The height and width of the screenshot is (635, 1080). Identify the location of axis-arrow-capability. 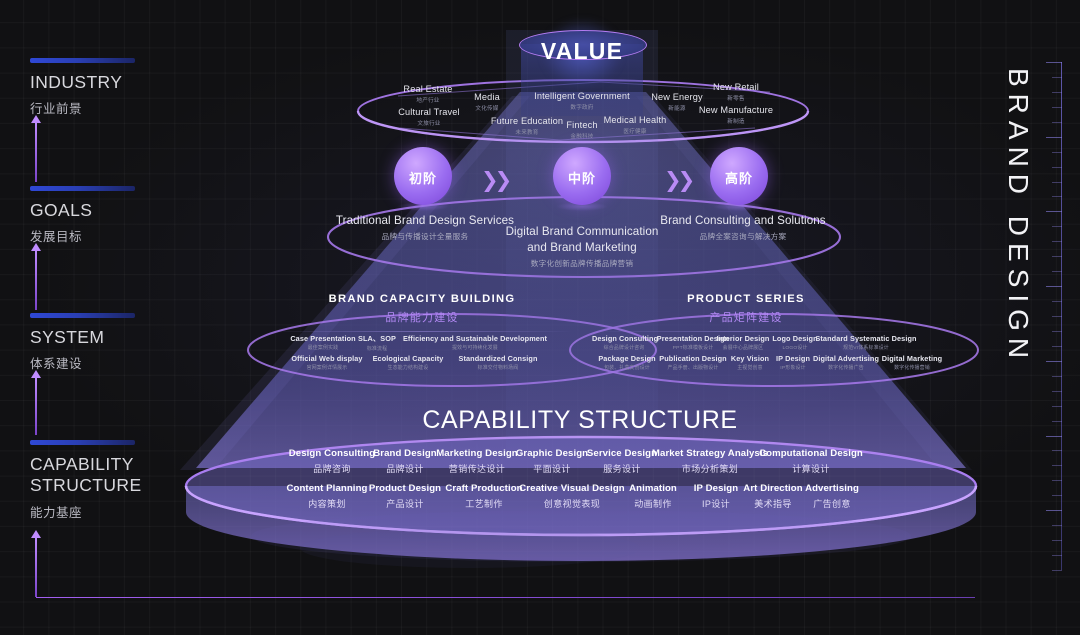
(36, 563).